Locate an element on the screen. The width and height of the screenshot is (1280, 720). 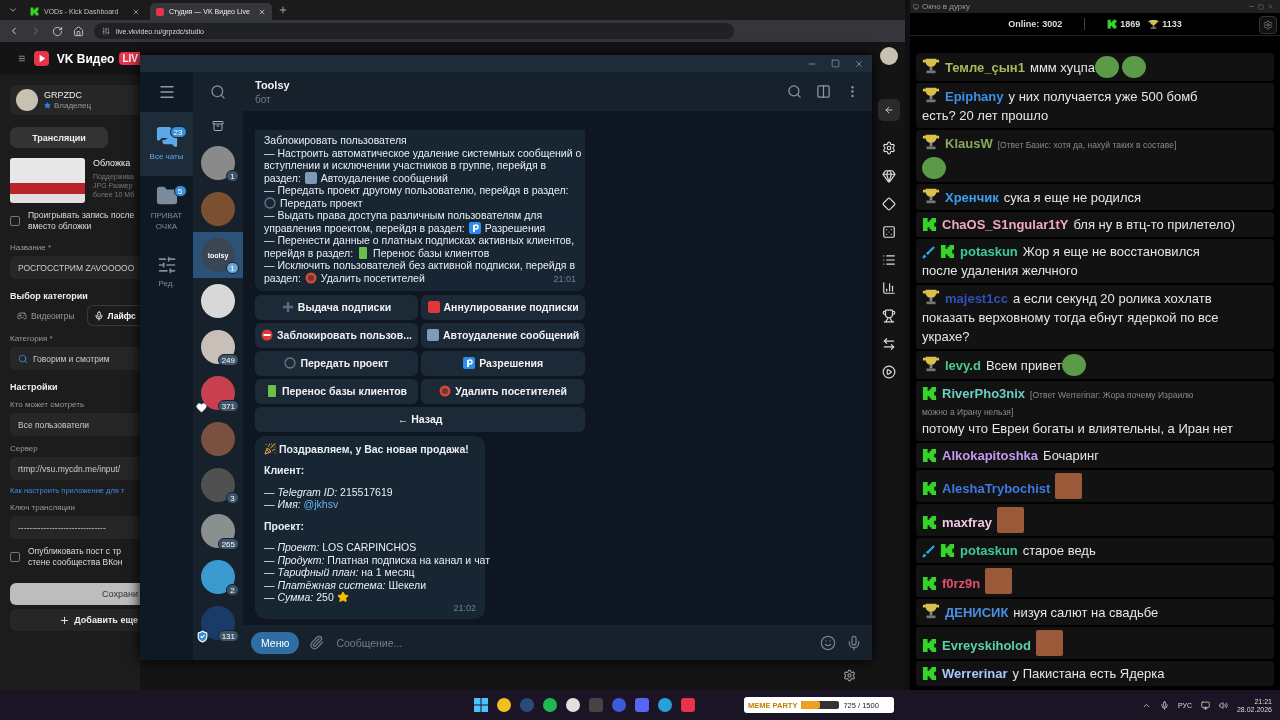
message-text: — Передать проект другому пользователю, перейдя в раздел: is located at coordinates (416, 190).